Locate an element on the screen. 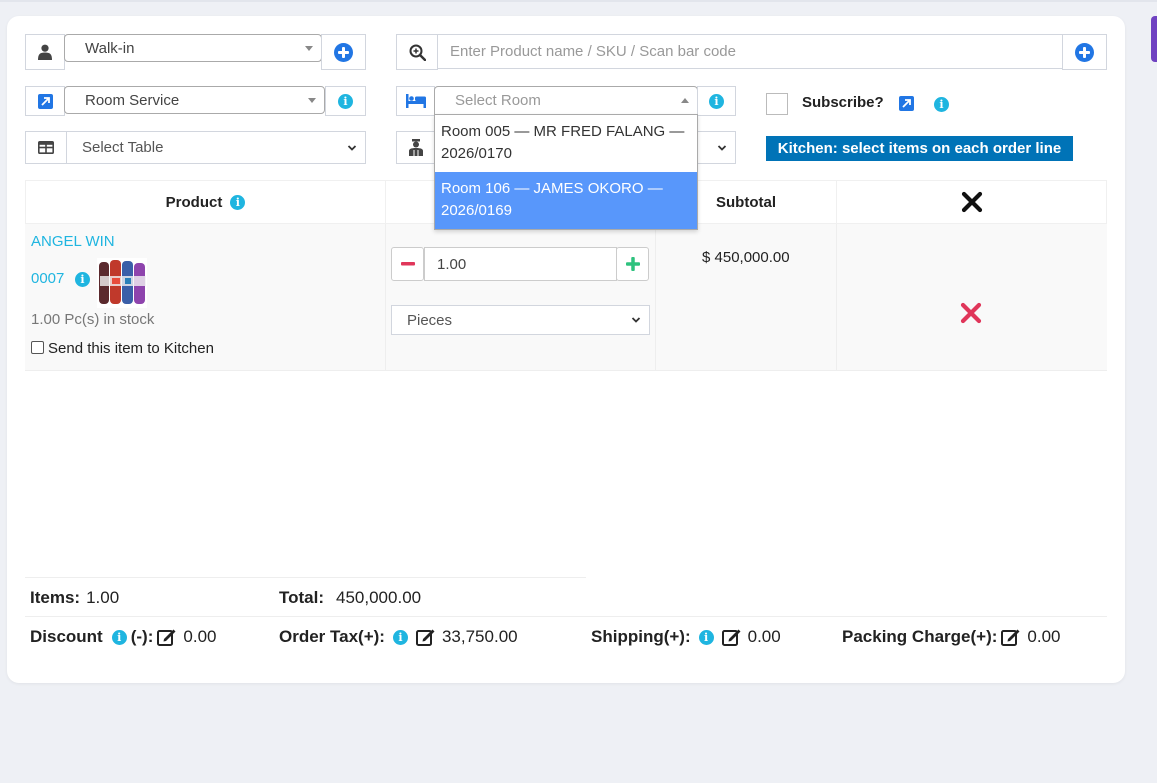 The image size is (1157, 783). quantity-value: 1.00 is located at coordinates (452, 264).